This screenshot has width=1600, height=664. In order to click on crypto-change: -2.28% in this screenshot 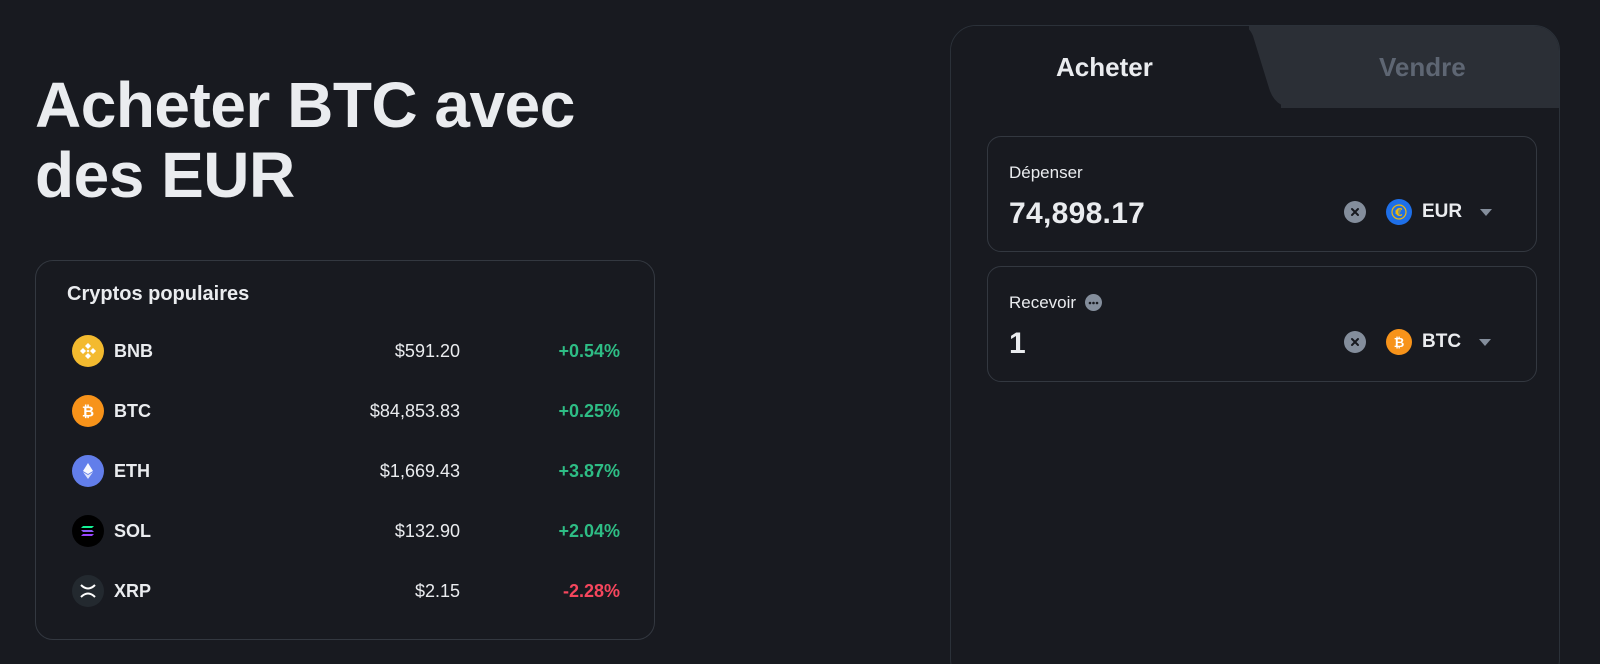, I will do `click(591, 591)`.